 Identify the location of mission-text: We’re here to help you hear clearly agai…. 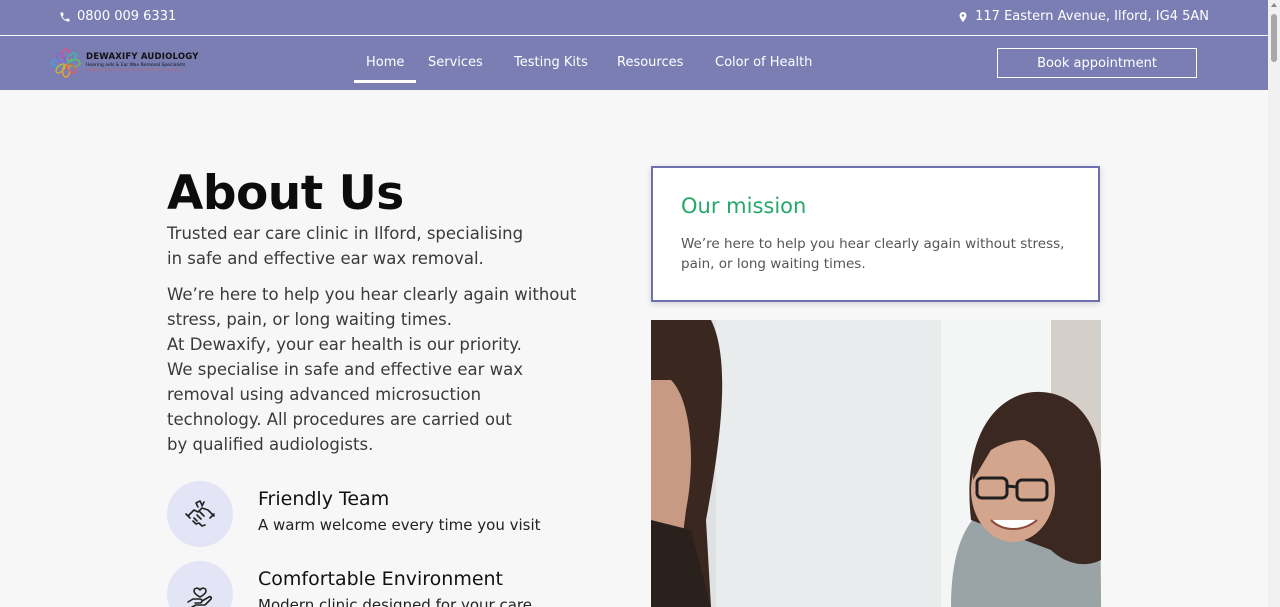
(873, 254).